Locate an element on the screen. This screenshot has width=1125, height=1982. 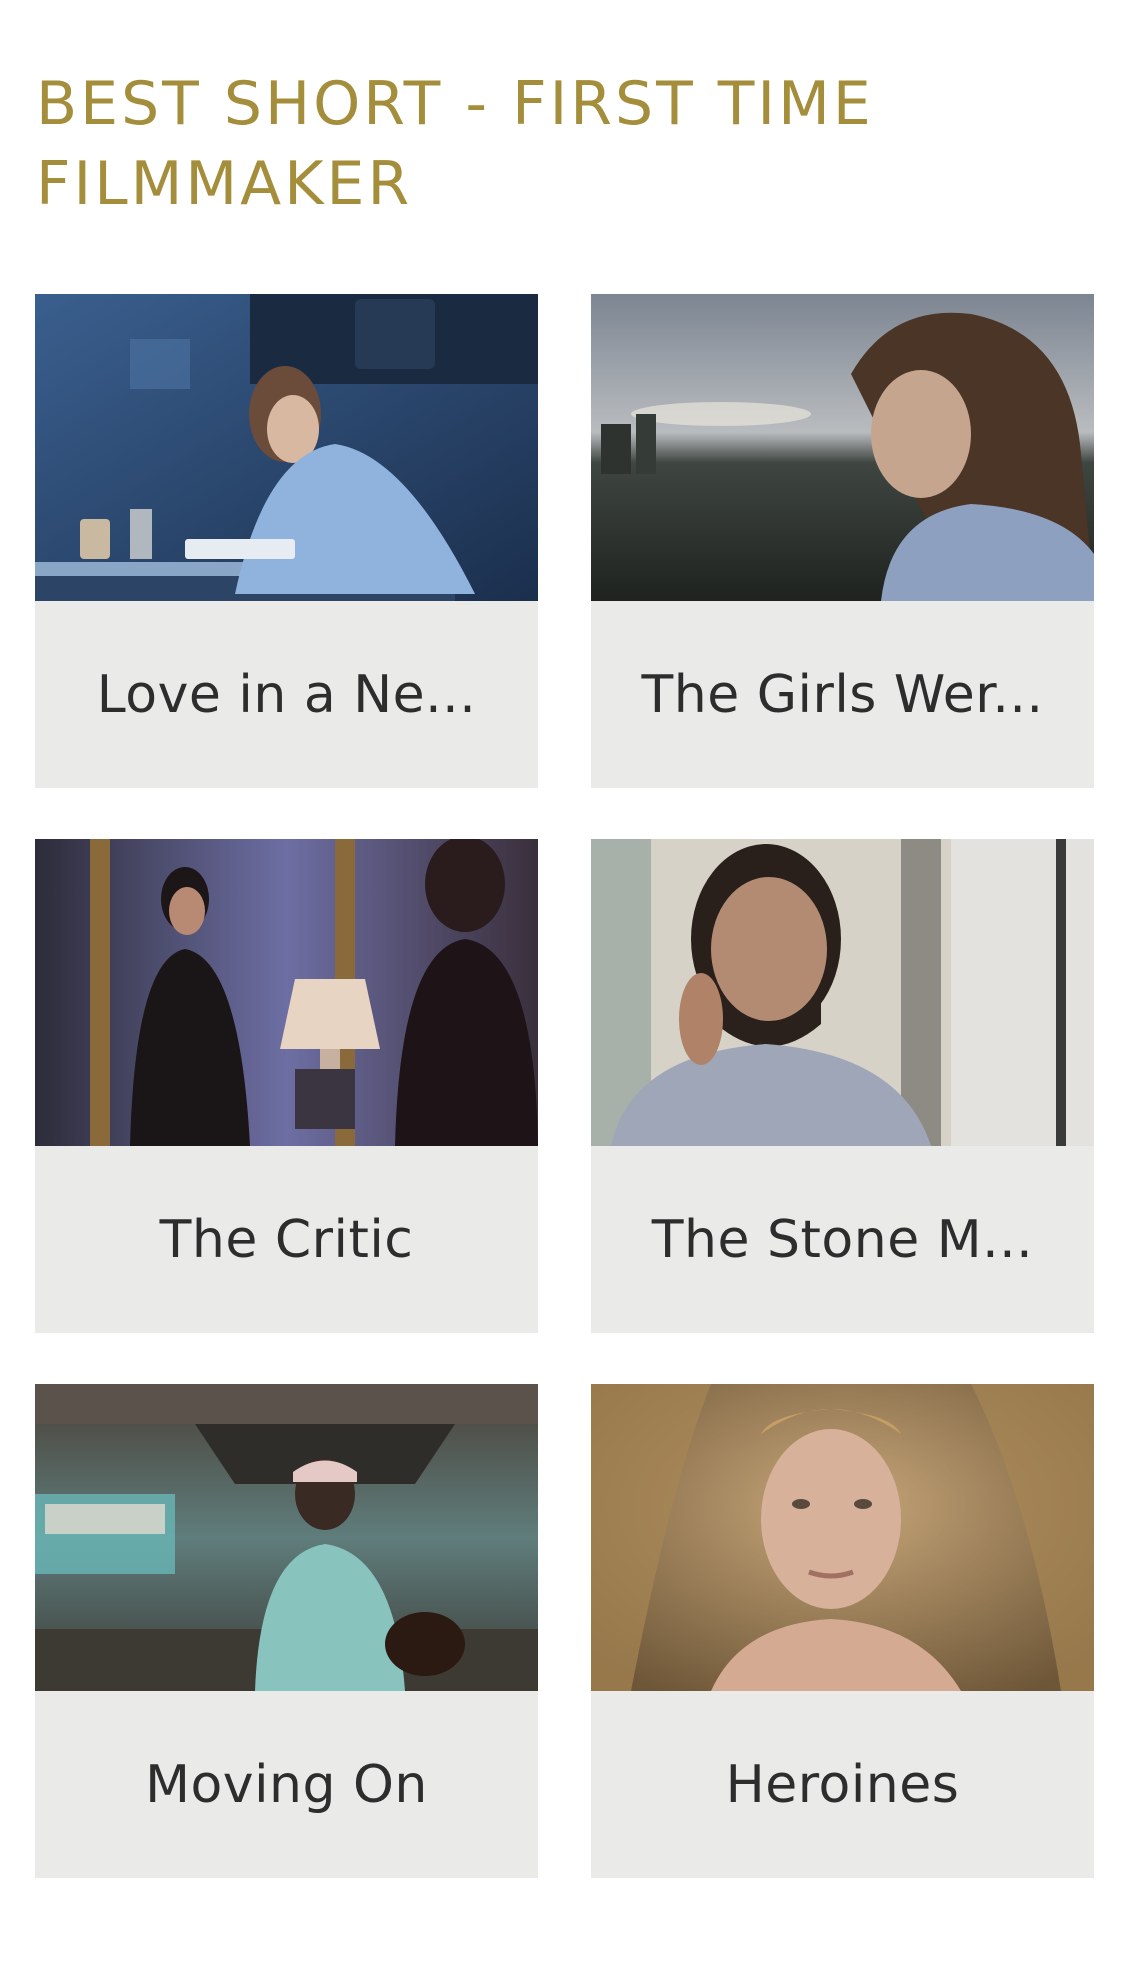
page-title-line-2: FILMMAKER is located at coordinates (224, 184).